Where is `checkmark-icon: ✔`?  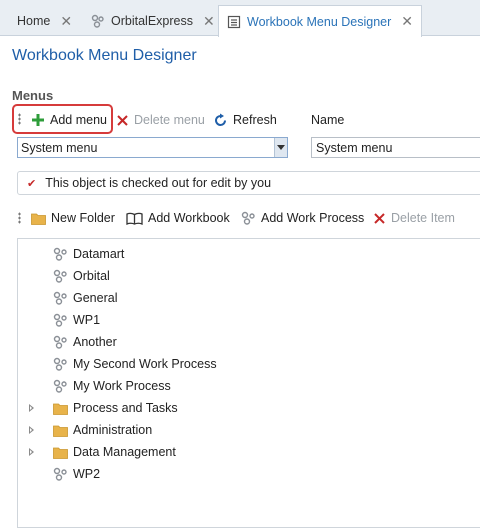 checkmark-icon: ✔ is located at coordinates (32, 183).